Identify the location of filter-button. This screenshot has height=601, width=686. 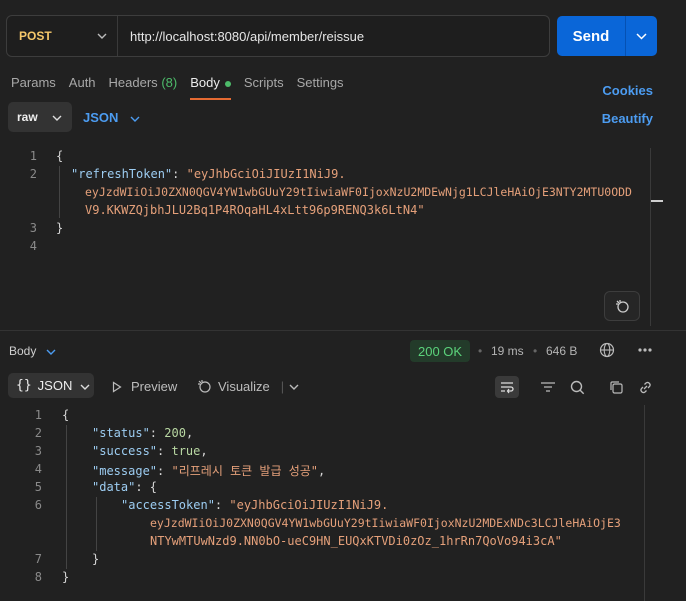
(548, 387).